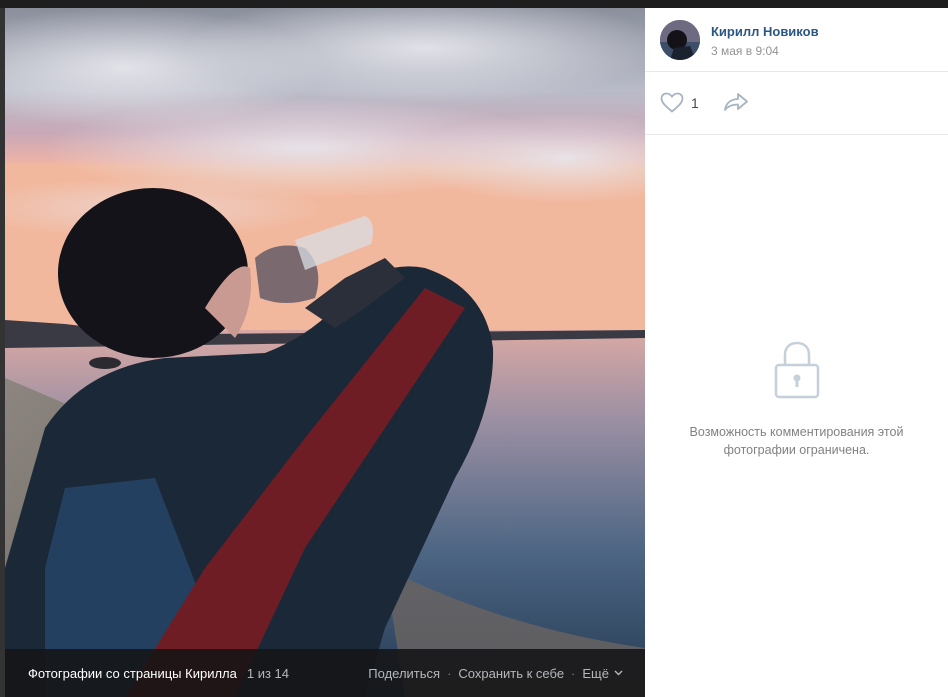  What do you see at coordinates (796, 370) in the screenshot?
I see `lock-icon` at bounding box center [796, 370].